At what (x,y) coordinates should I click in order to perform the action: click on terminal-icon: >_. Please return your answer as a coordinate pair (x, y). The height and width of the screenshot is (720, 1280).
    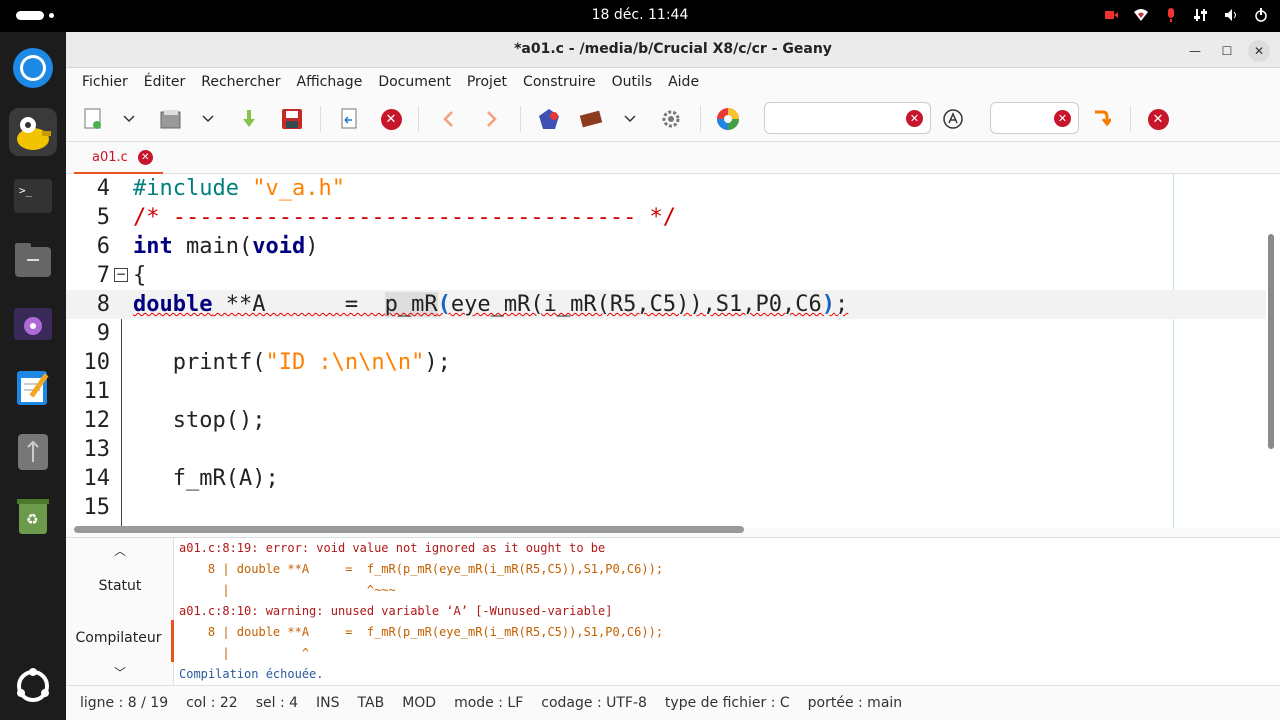
    Looking at the image, I should click on (33, 196).